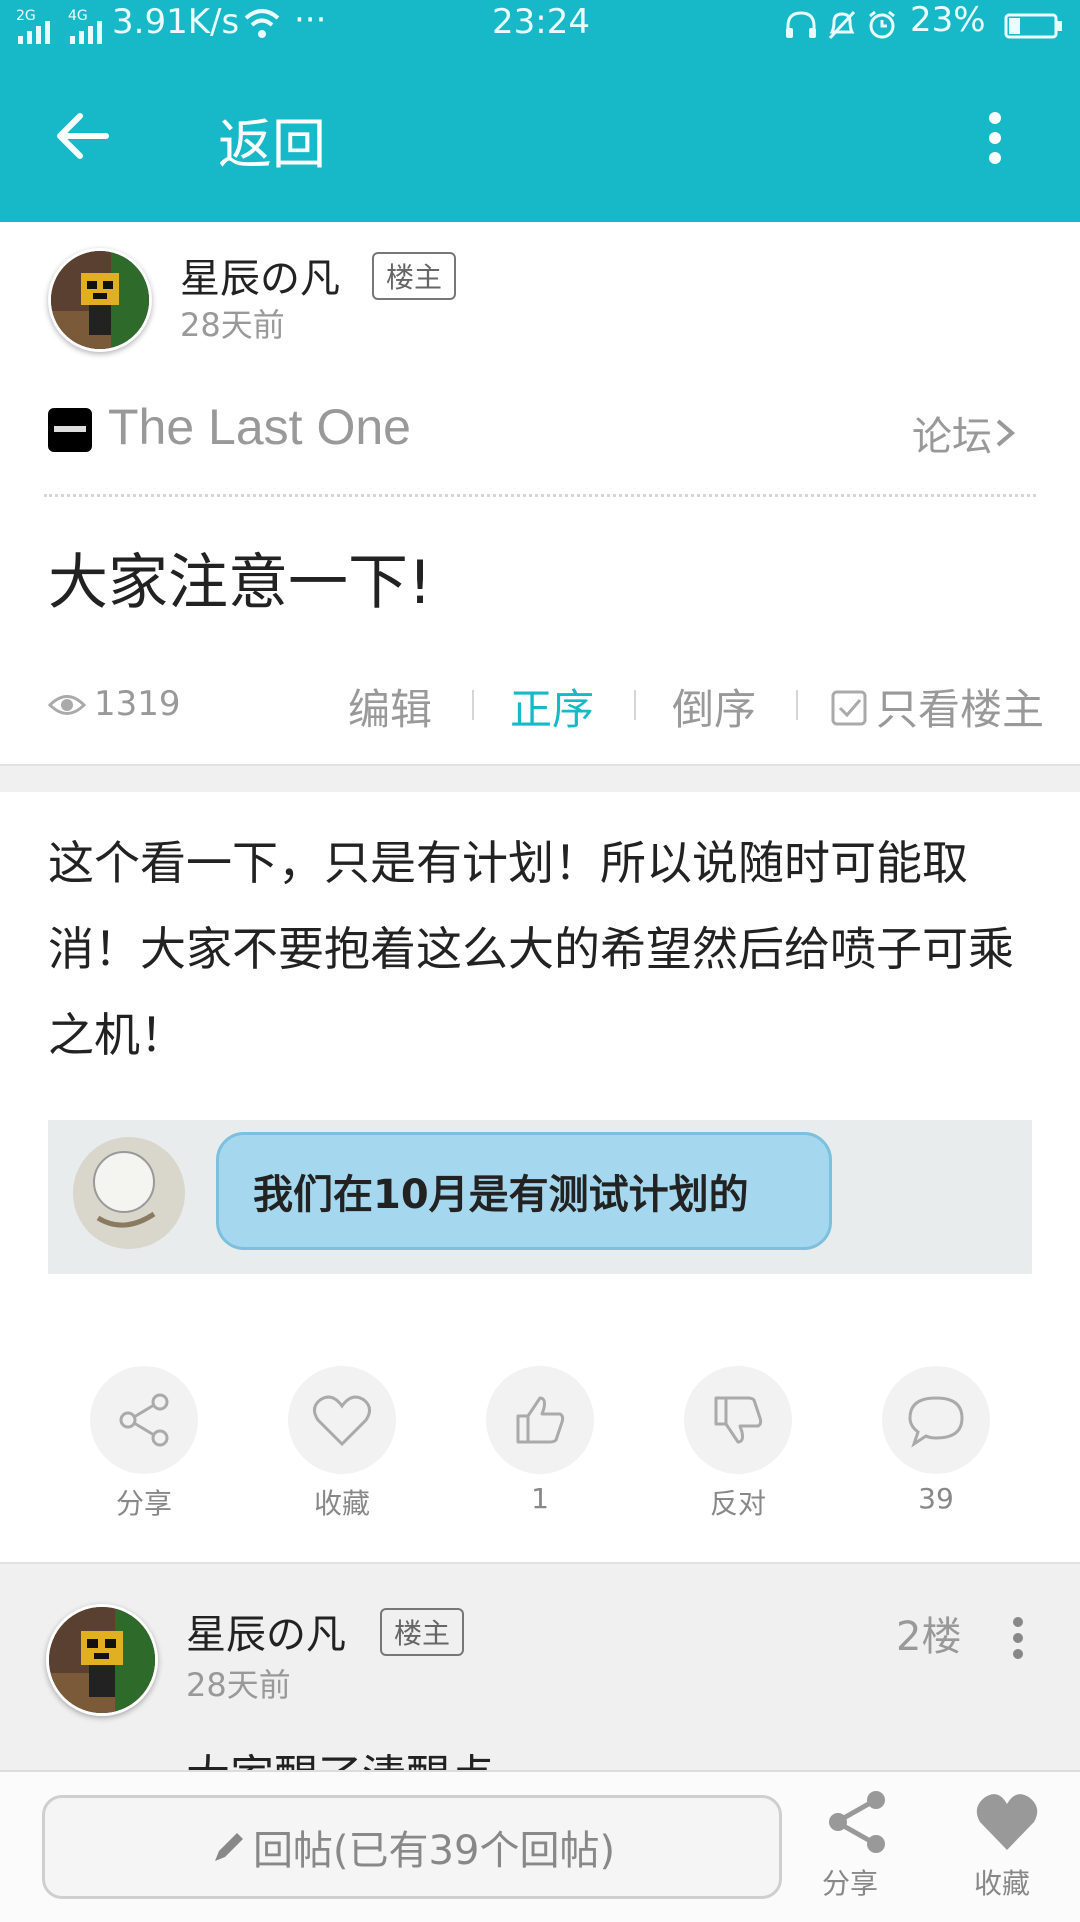 The height and width of the screenshot is (1922, 1080). What do you see at coordinates (260, 275) in the screenshot?
I see `author-name: 星辰の凡` at bounding box center [260, 275].